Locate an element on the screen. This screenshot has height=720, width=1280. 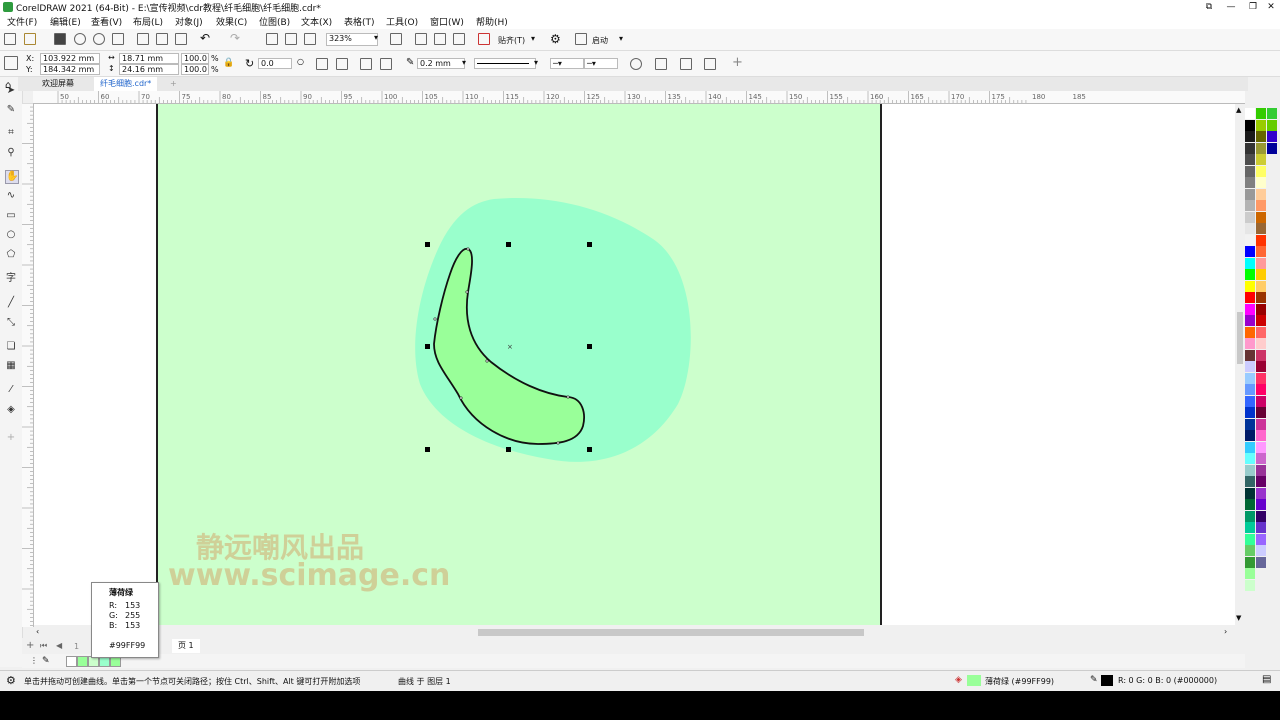
y-position-field: 184.342 mm is located at coordinates (70, 69).